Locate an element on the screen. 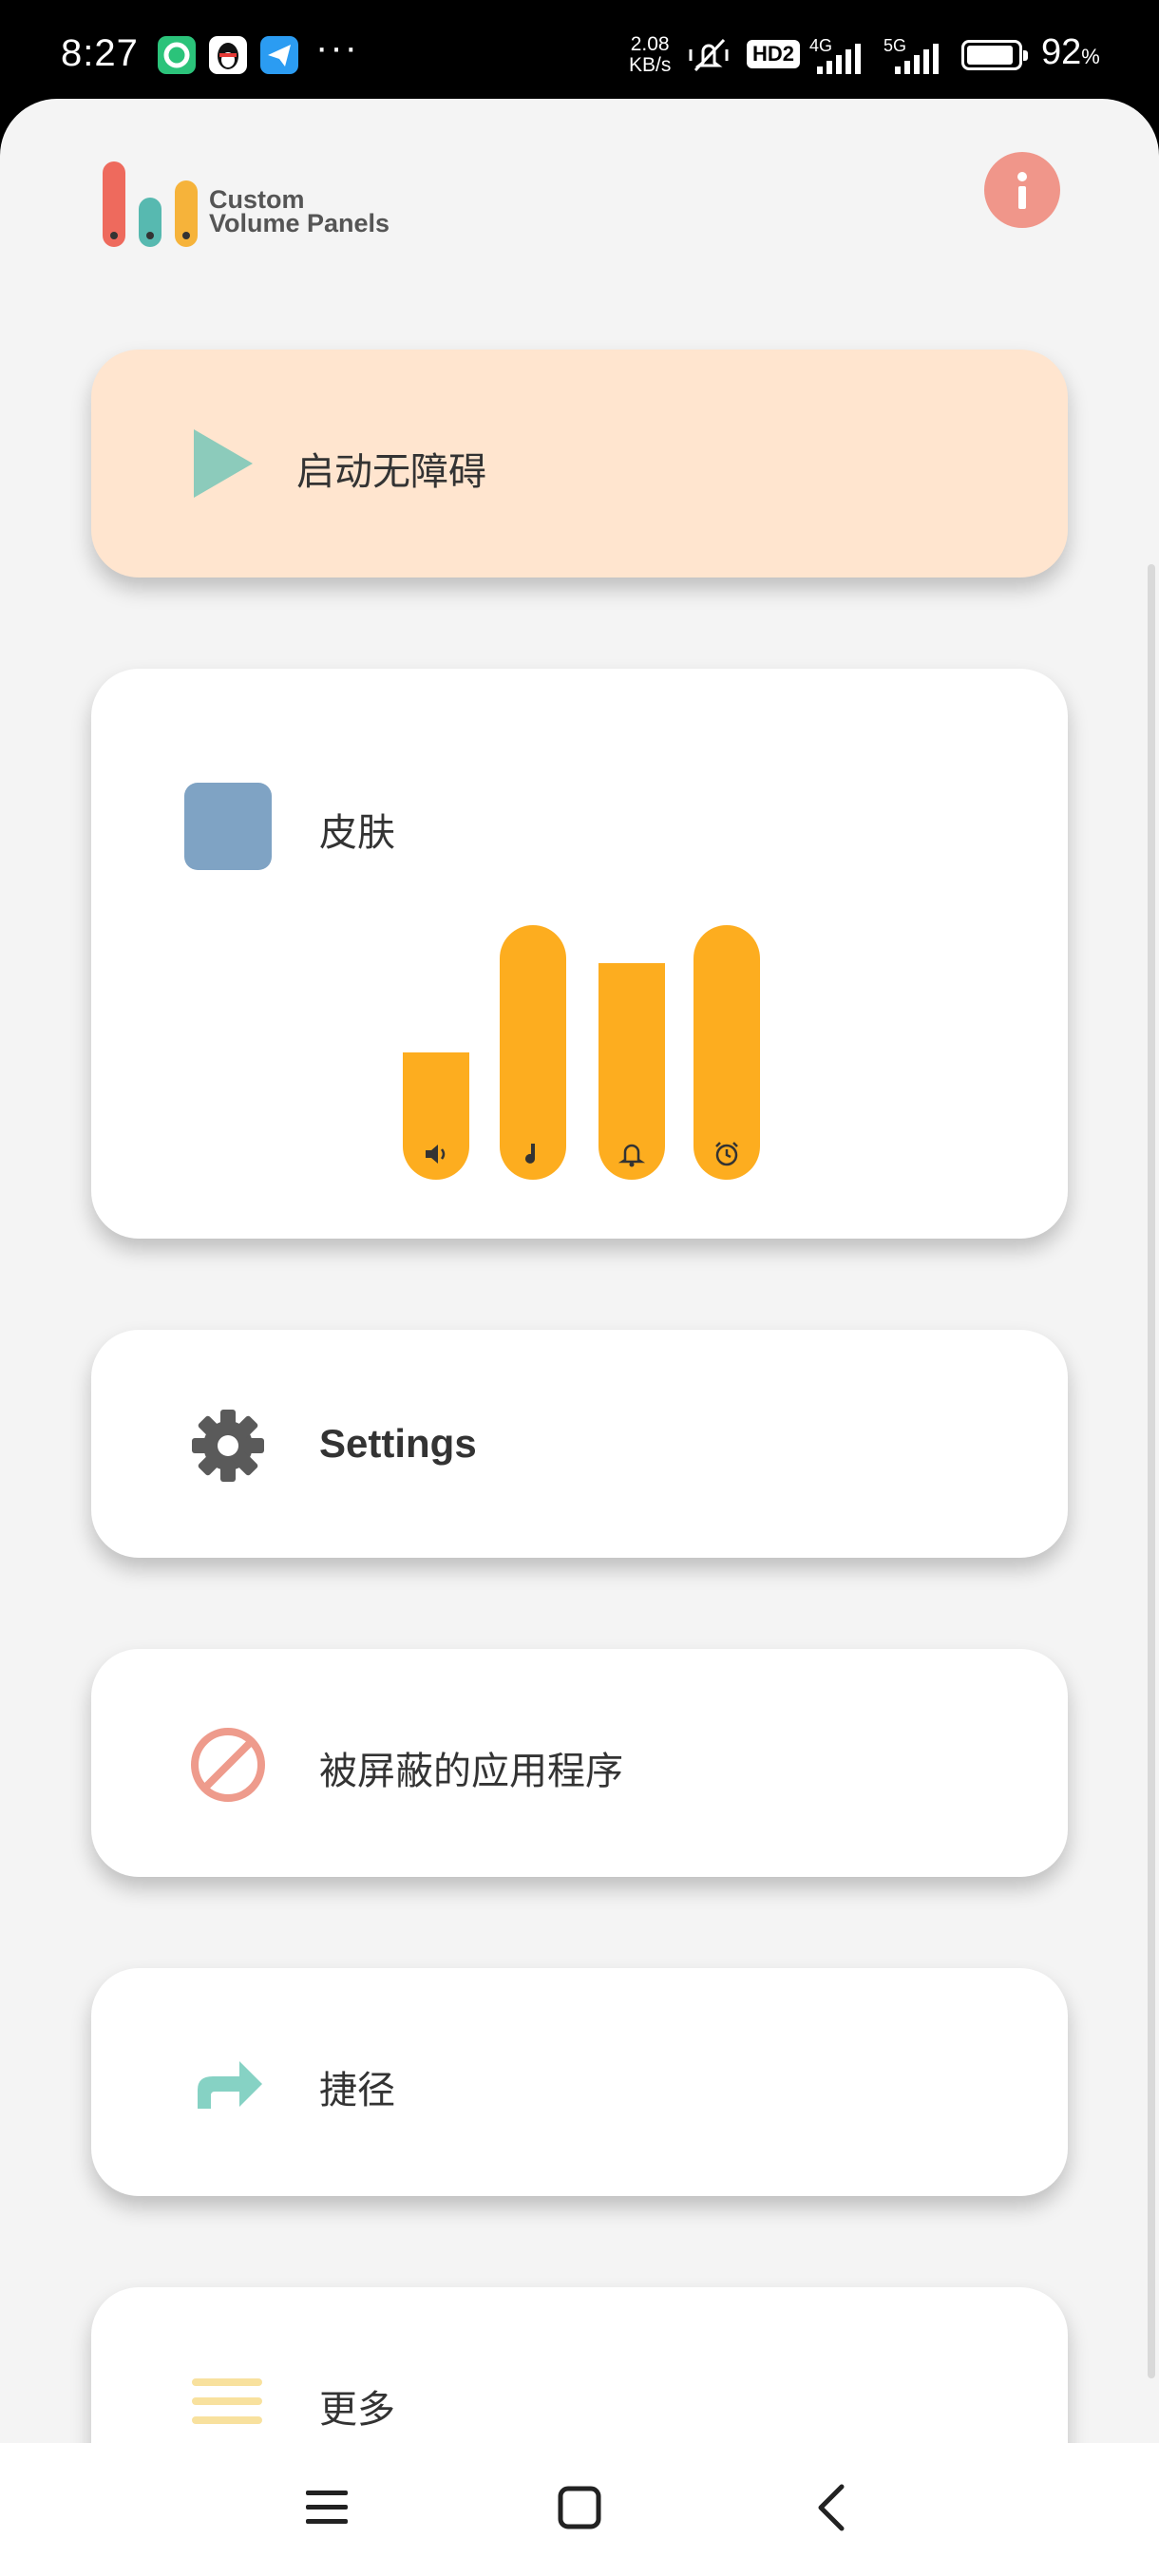 Image resolution: width=1159 pixels, height=2576 pixels. start-accessibility-card: 启动无障碍 is located at coordinates (579, 464).